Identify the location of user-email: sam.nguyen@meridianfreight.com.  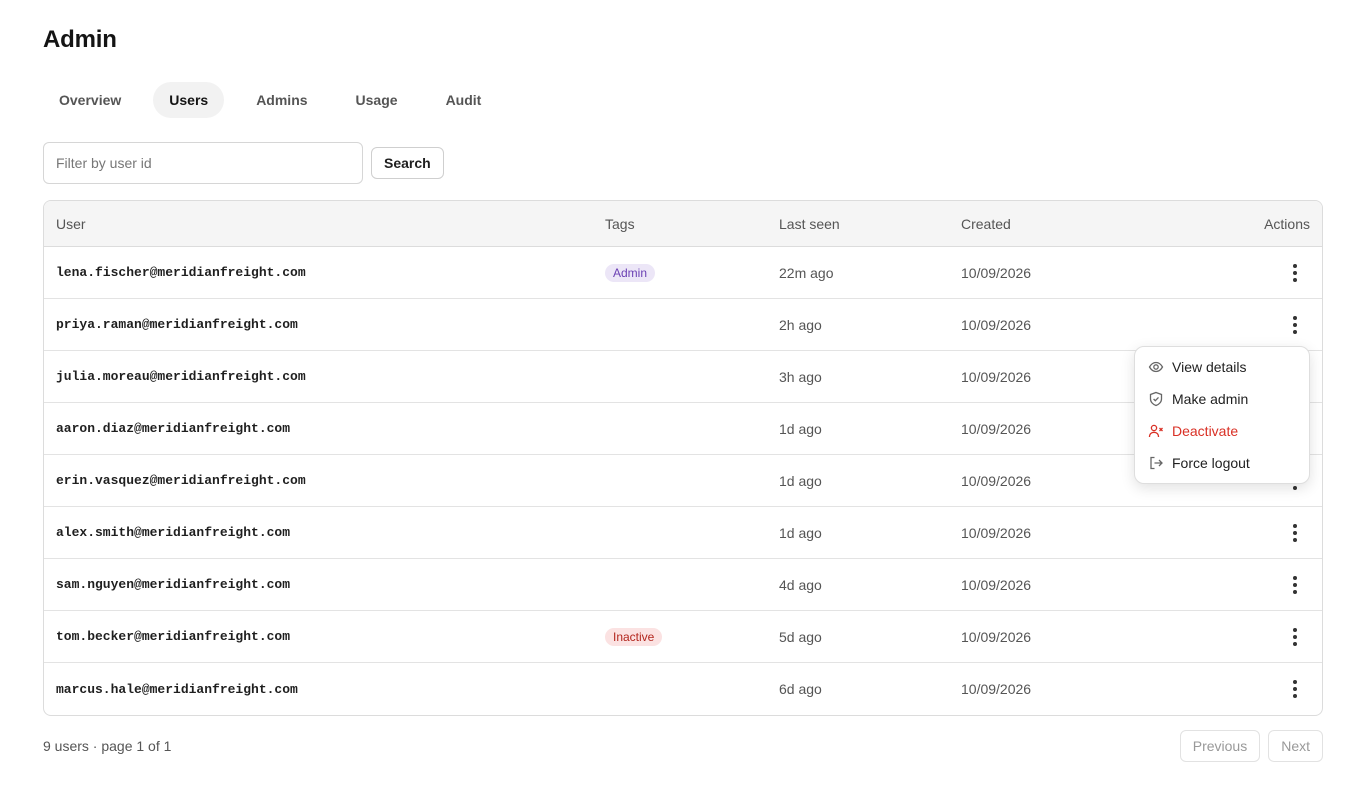
(173, 584).